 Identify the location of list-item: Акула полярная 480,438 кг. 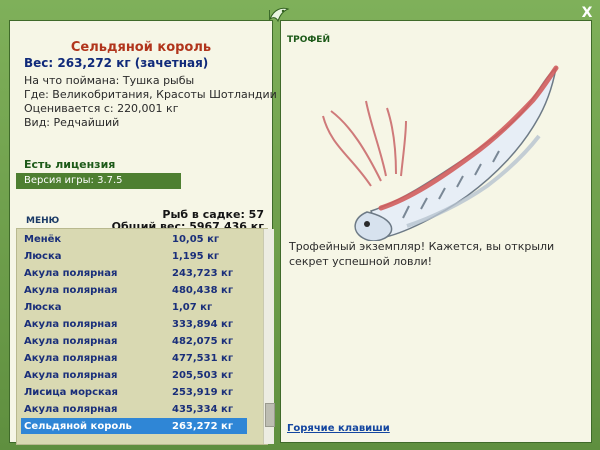
(134, 290).